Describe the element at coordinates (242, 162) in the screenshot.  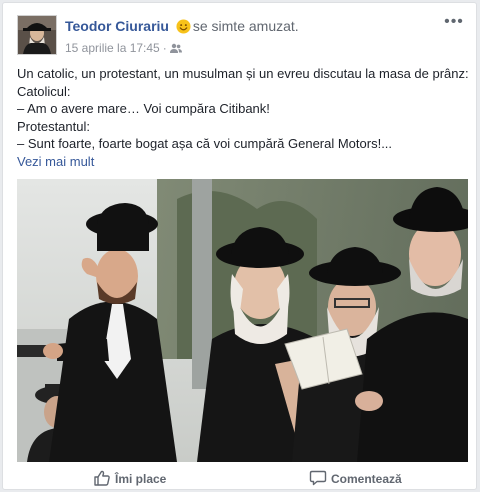
I see `see-more-link: Vezi mai mult` at that location.